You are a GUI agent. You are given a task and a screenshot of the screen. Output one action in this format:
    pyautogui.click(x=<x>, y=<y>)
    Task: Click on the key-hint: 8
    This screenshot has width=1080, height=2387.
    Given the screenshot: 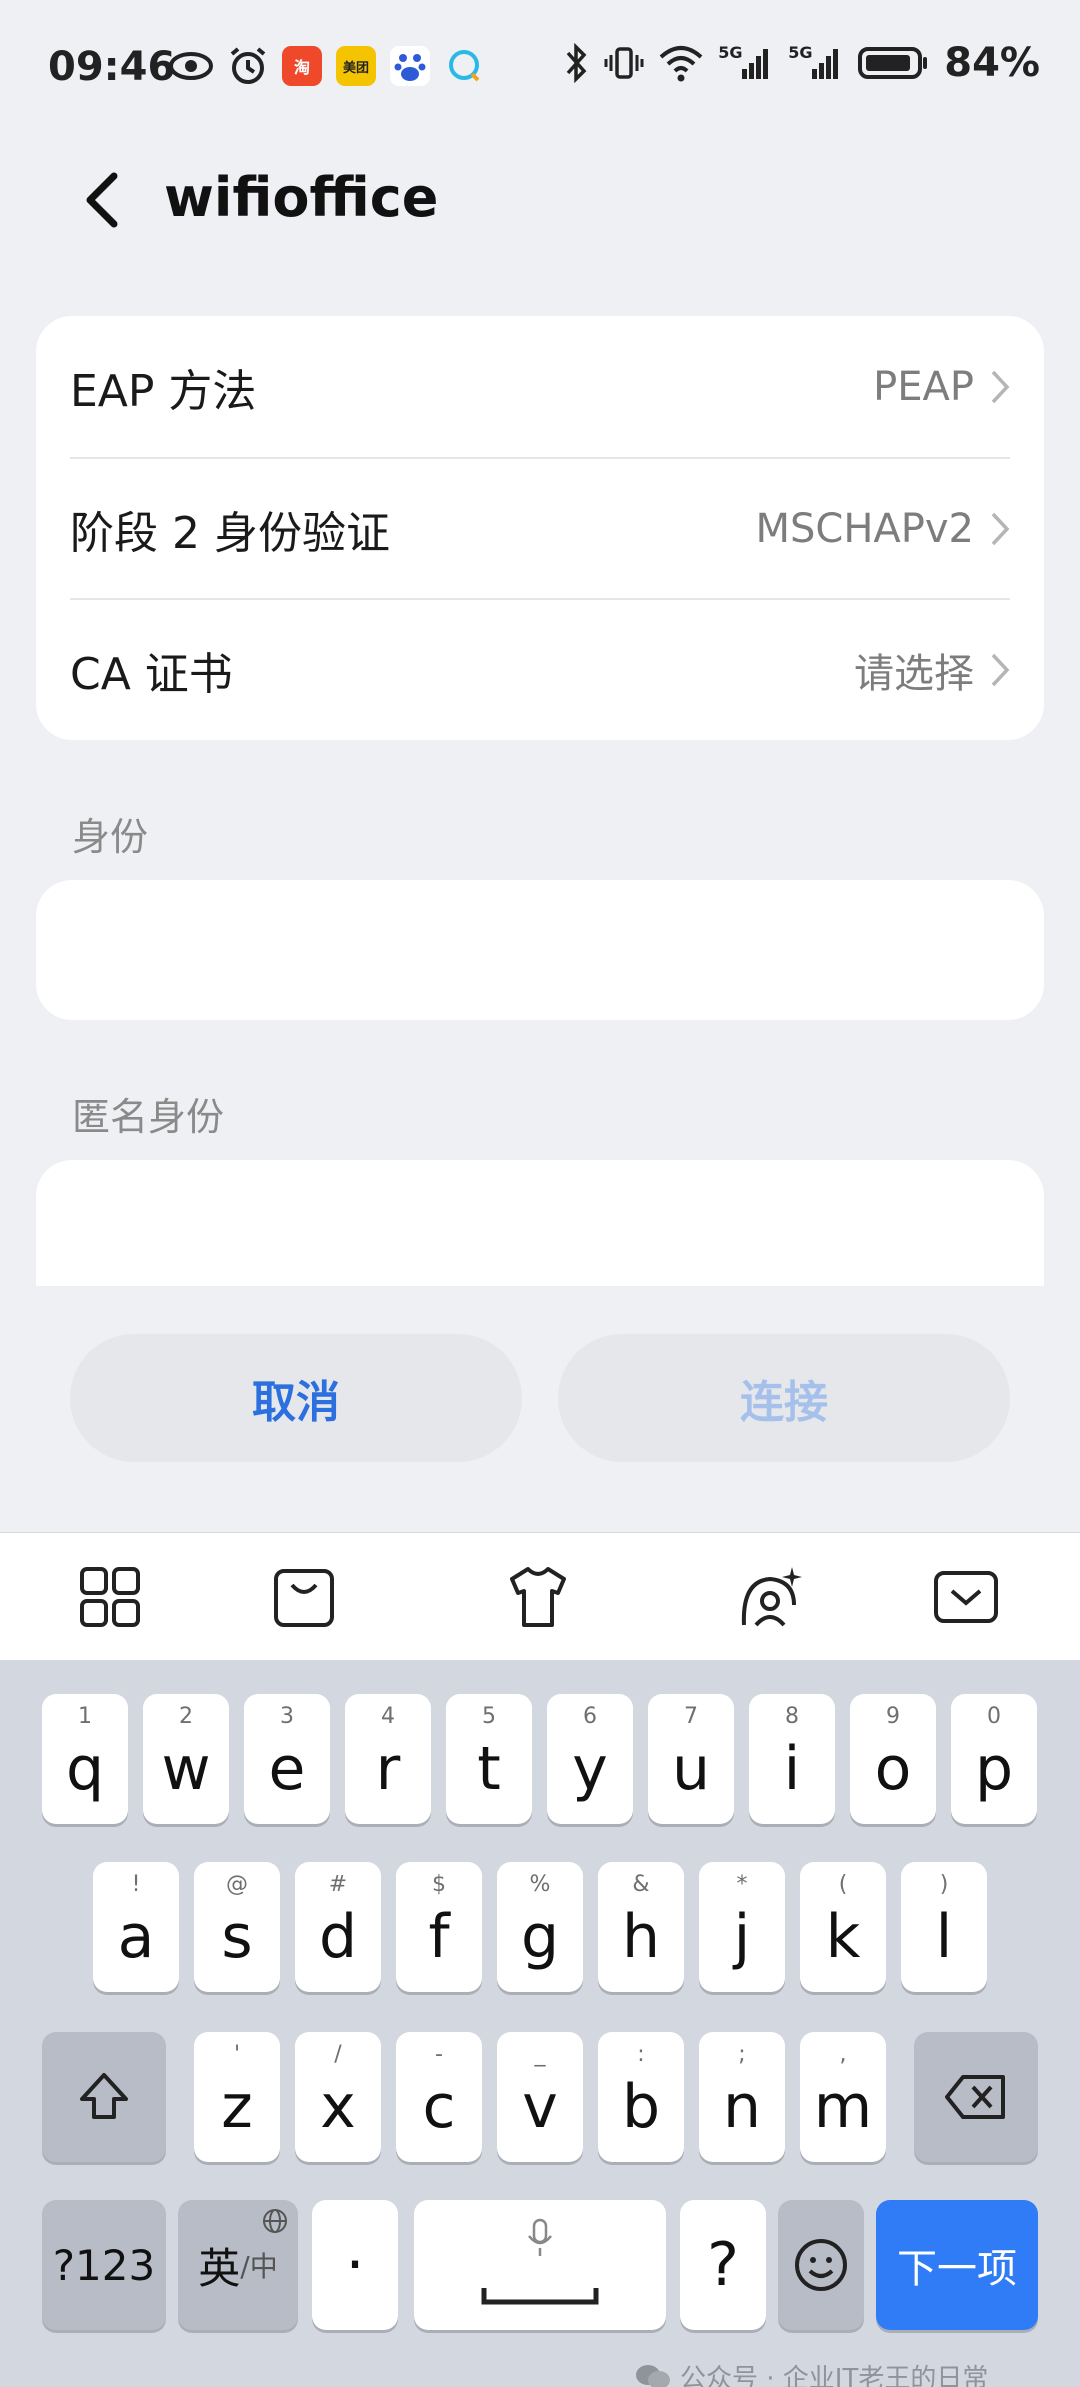 What is the action you would take?
    pyautogui.click(x=792, y=1716)
    